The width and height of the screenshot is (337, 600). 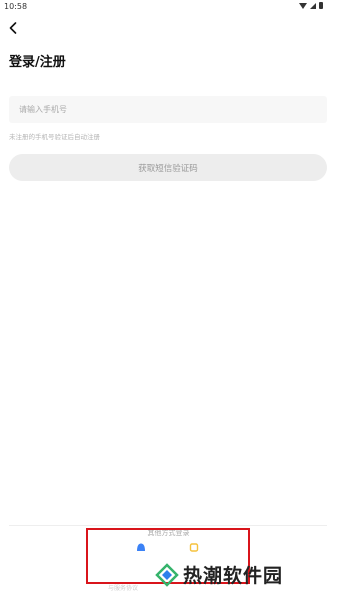 What do you see at coordinates (168, 109) in the screenshot?
I see `phone-input` at bounding box center [168, 109].